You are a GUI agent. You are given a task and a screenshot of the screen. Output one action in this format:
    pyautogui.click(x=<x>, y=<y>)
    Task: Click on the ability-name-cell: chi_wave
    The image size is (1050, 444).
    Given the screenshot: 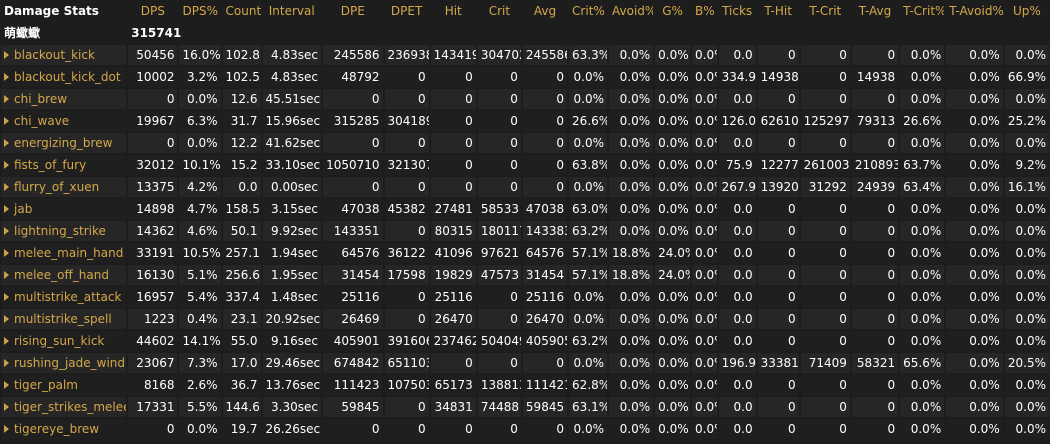 What is the action you would take?
    pyautogui.click(x=64, y=121)
    